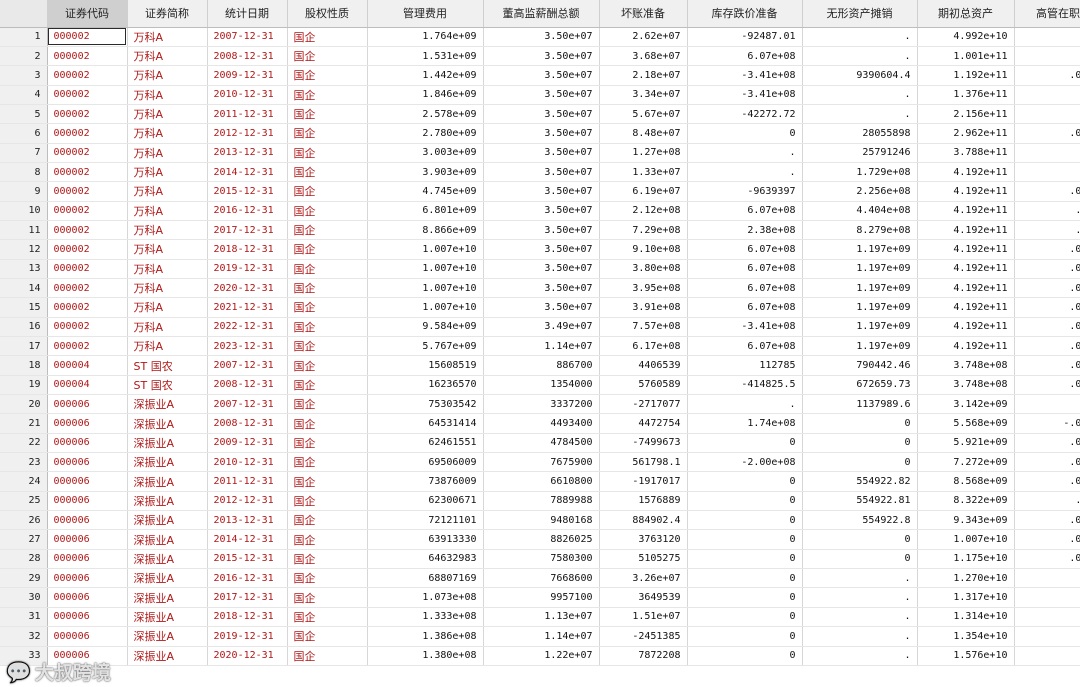 The image size is (1080, 687). What do you see at coordinates (24, 37) in the screenshot?
I see `row-number: 1` at bounding box center [24, 37].